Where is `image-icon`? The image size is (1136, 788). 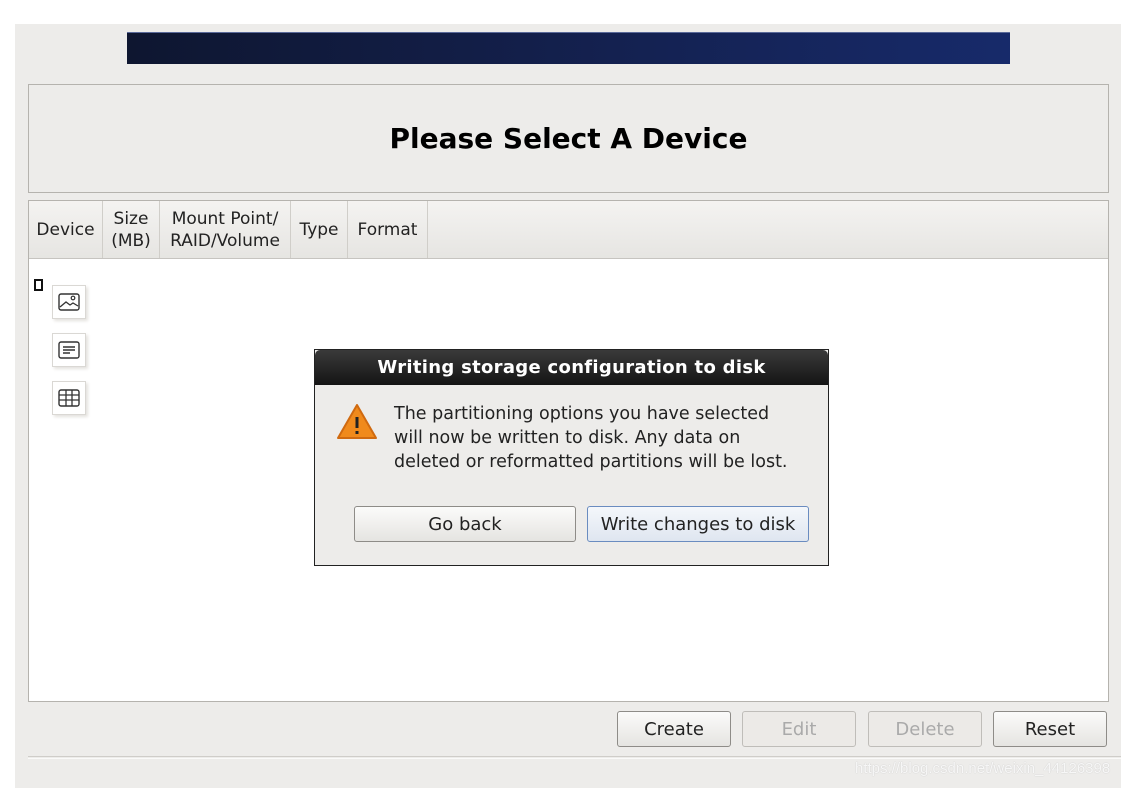 image-icon is located at coordinates (69, 302).